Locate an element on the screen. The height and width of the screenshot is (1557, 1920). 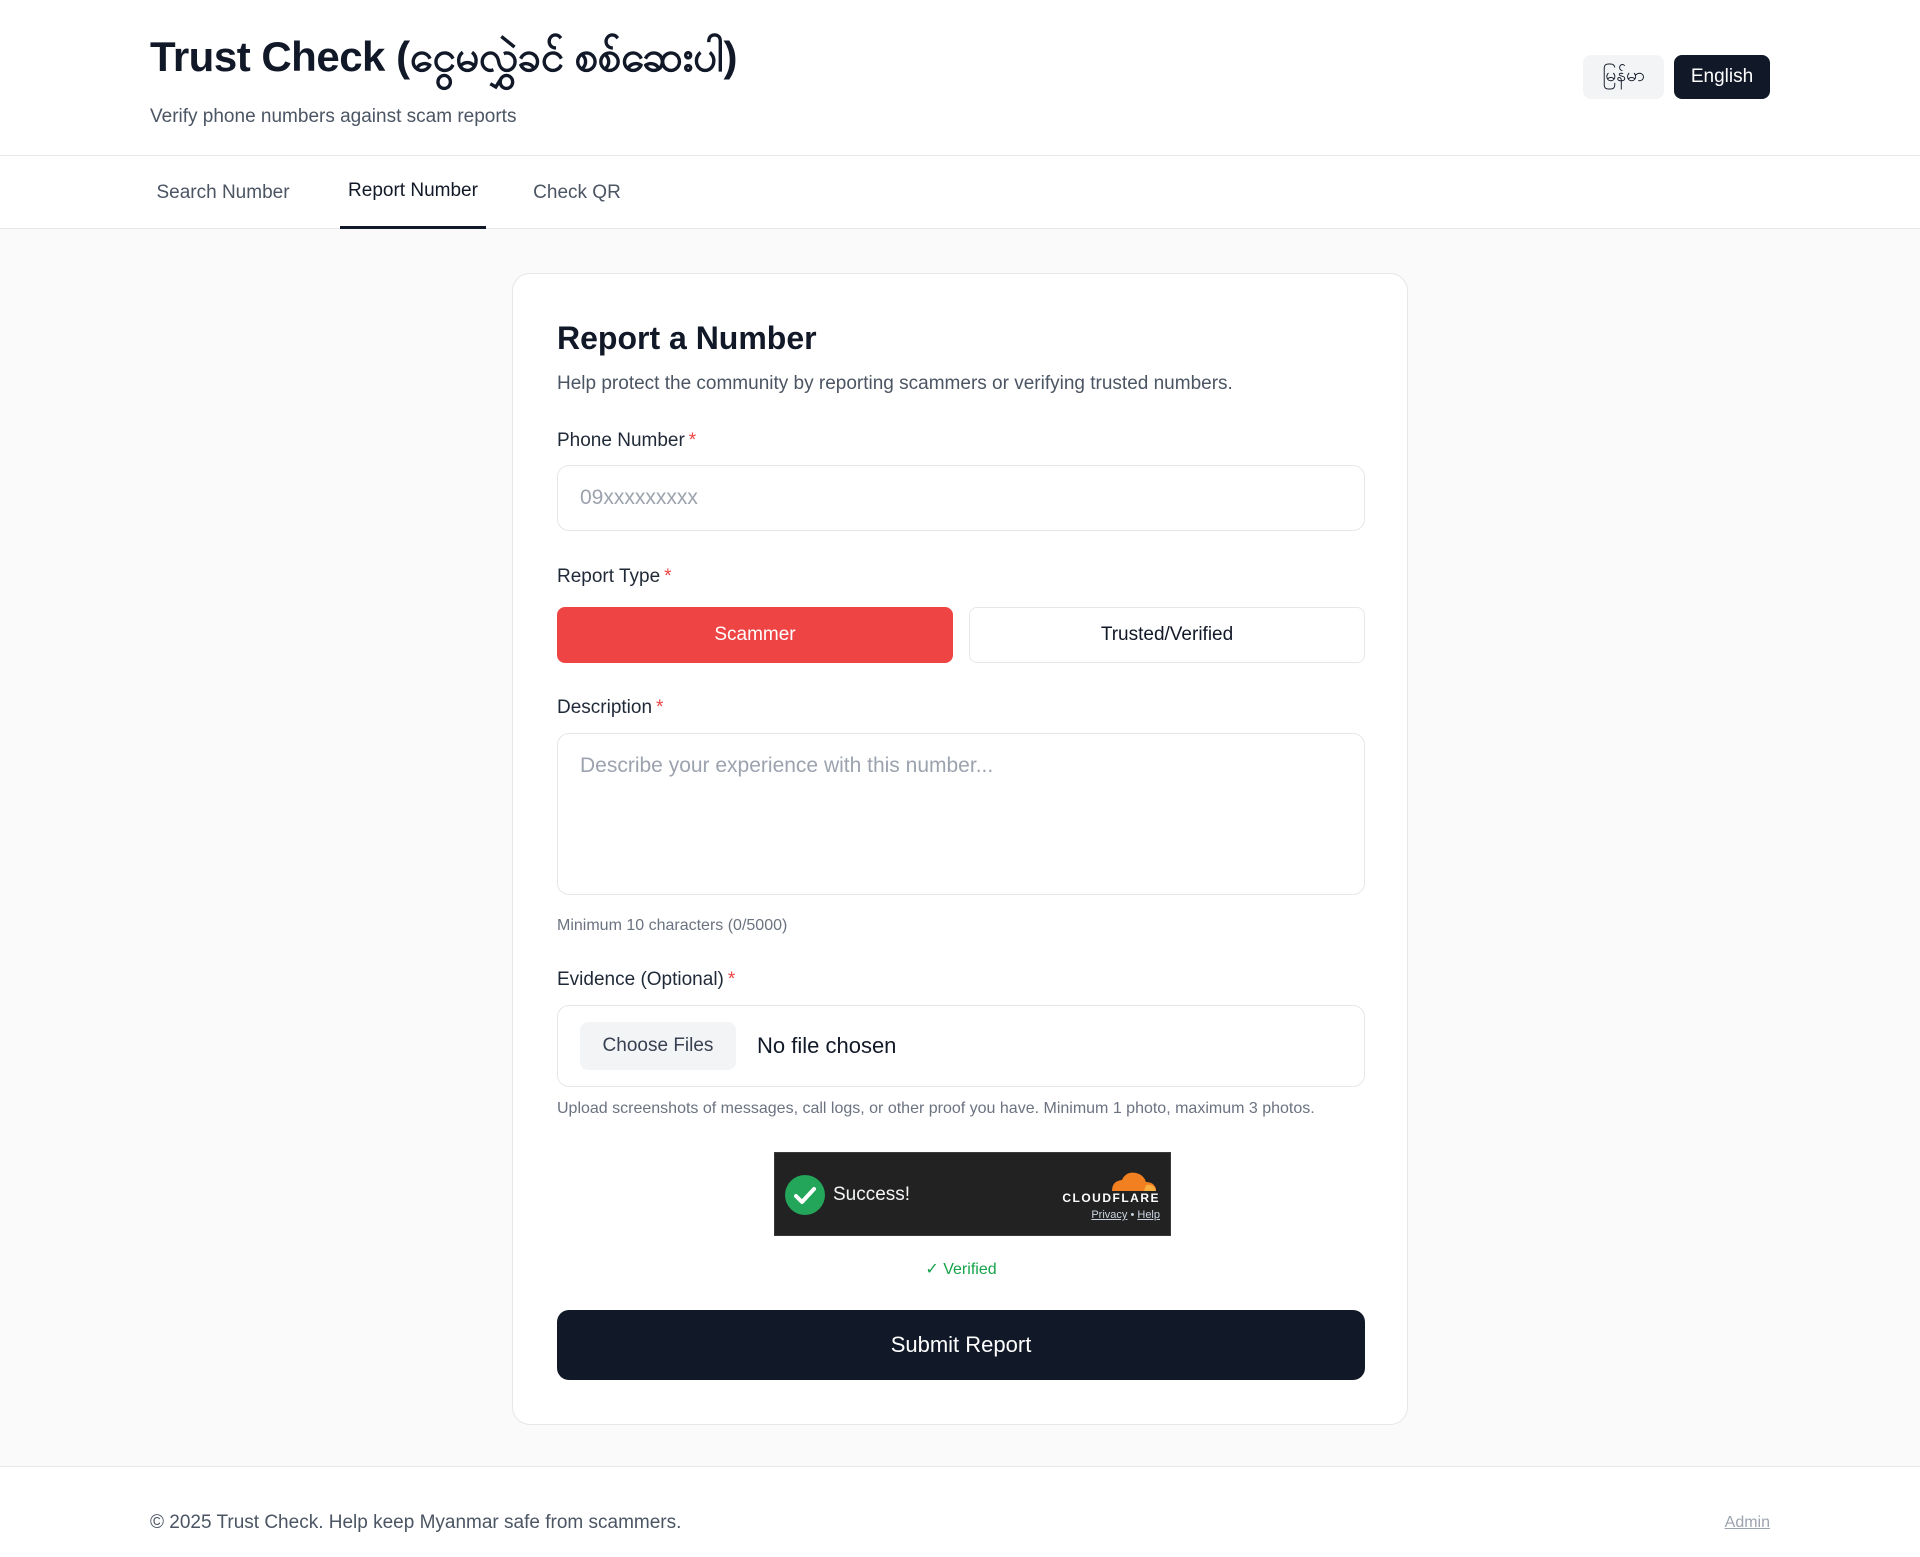
description-label-text: Description is located at coordinates (605, 707).